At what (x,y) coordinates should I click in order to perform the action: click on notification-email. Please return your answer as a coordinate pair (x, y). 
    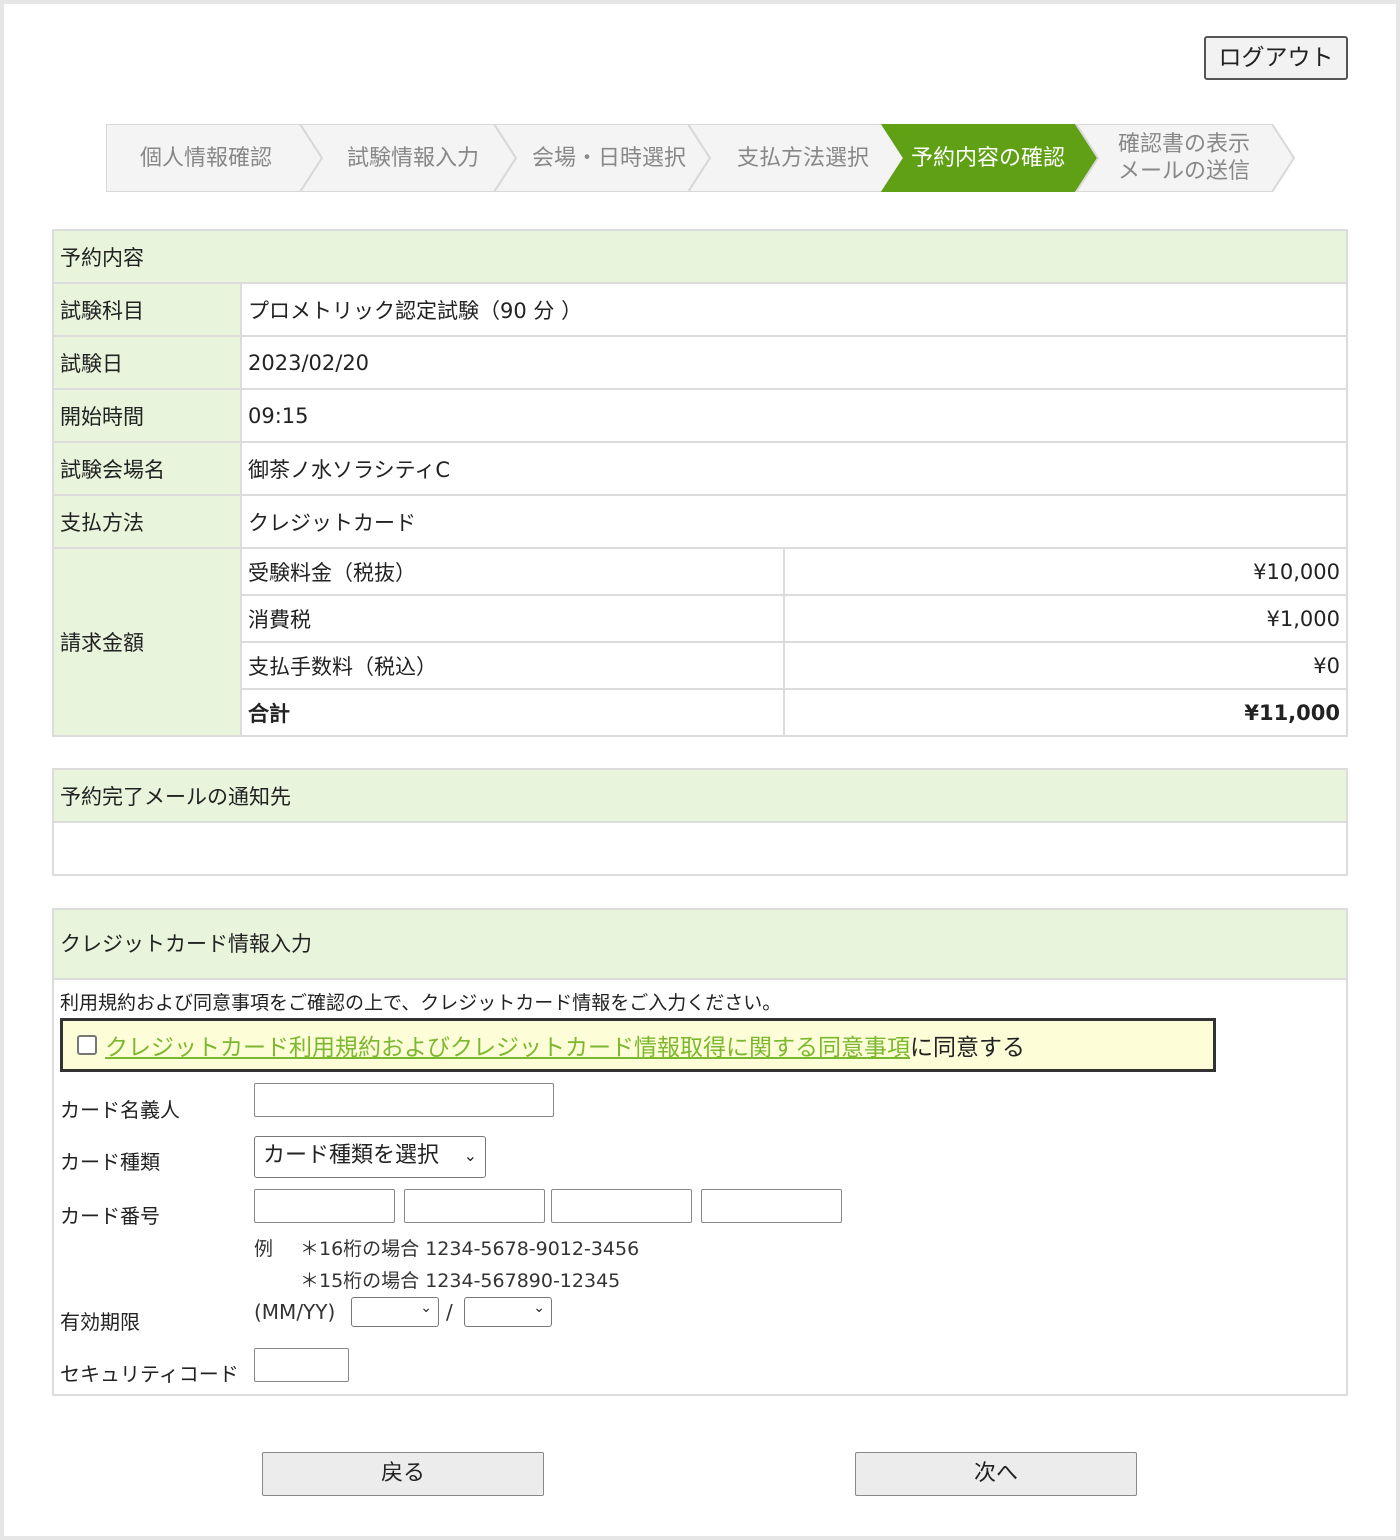
    Looking at the image, I should click on (700, 848).